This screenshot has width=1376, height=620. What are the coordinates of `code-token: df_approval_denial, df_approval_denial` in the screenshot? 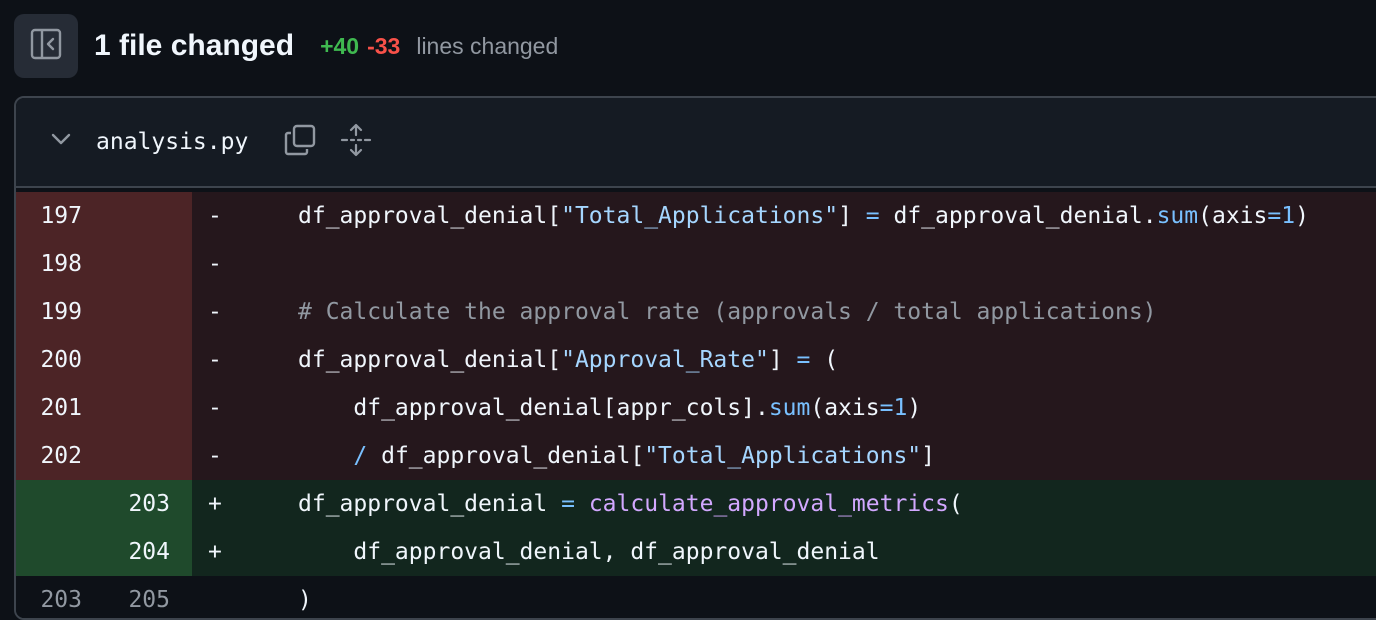 It's located at (616, 552).